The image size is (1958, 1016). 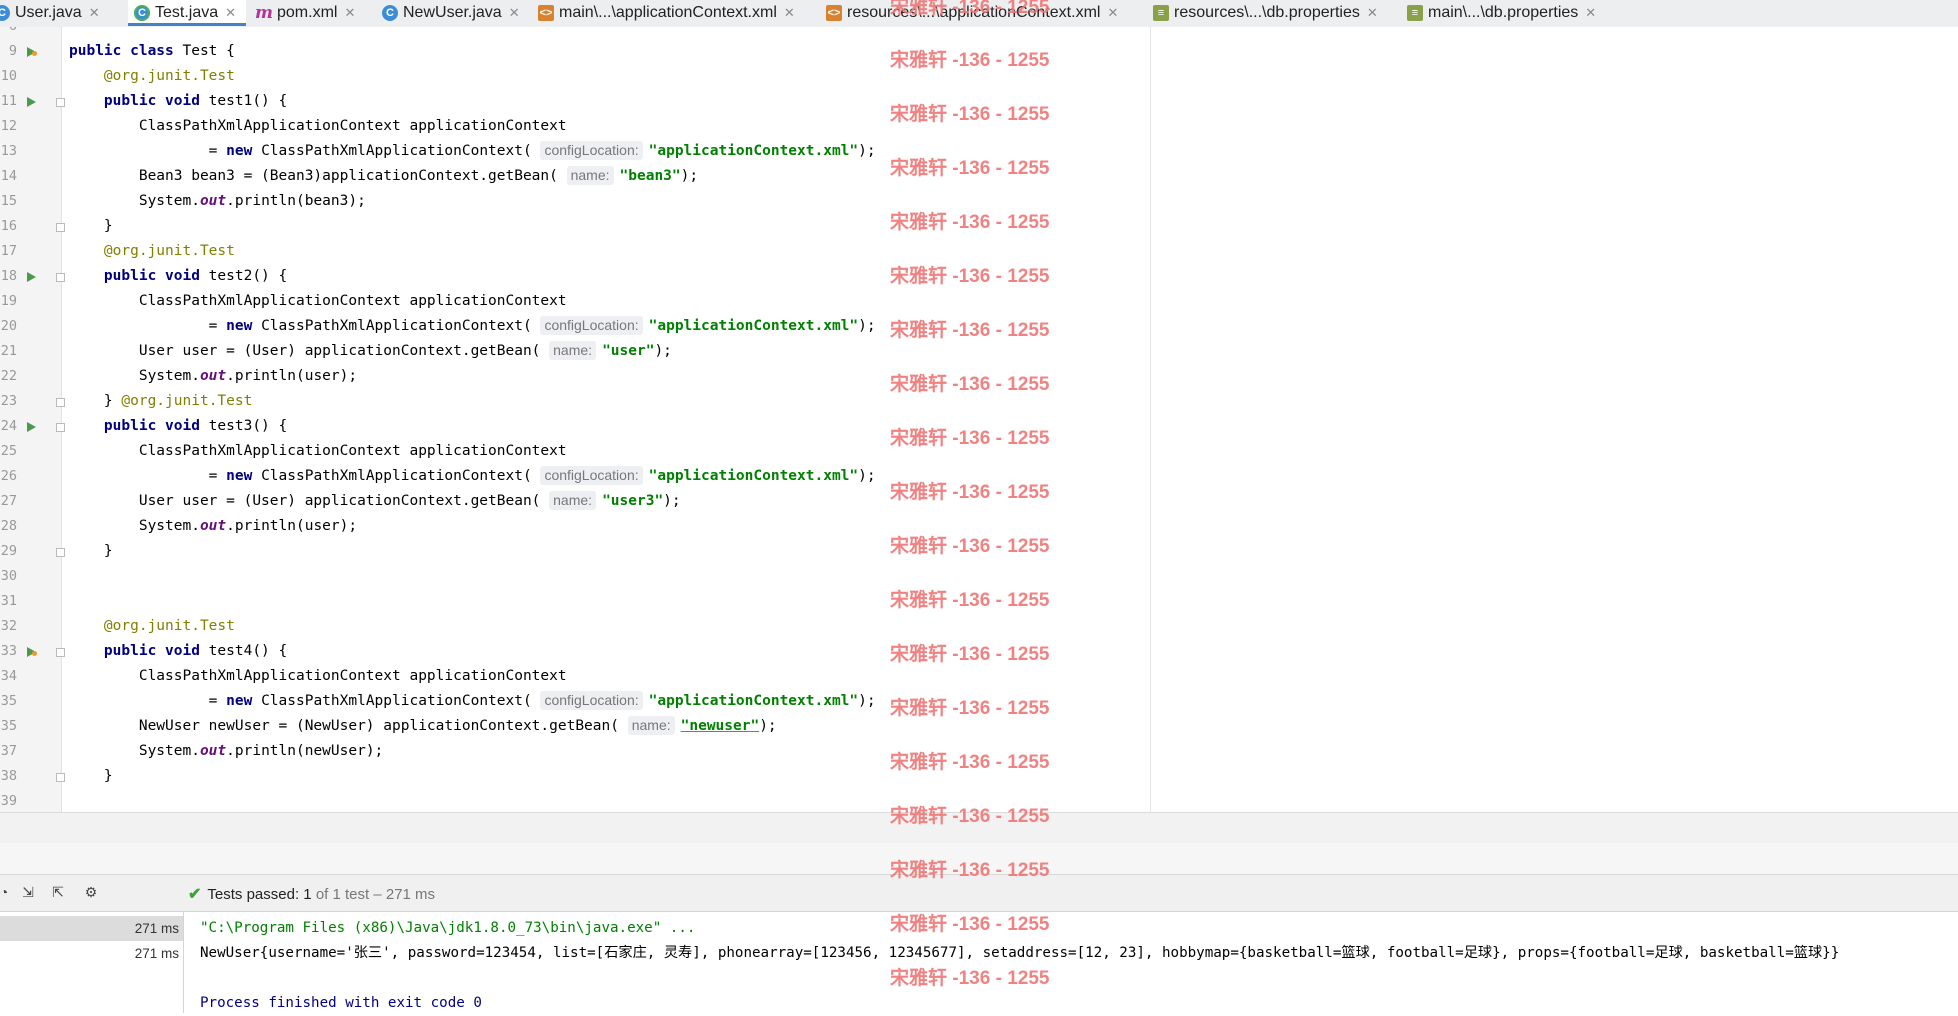 I want to click on tab-label: main\...\applicationContext.xml, so click(x=668, y=12).